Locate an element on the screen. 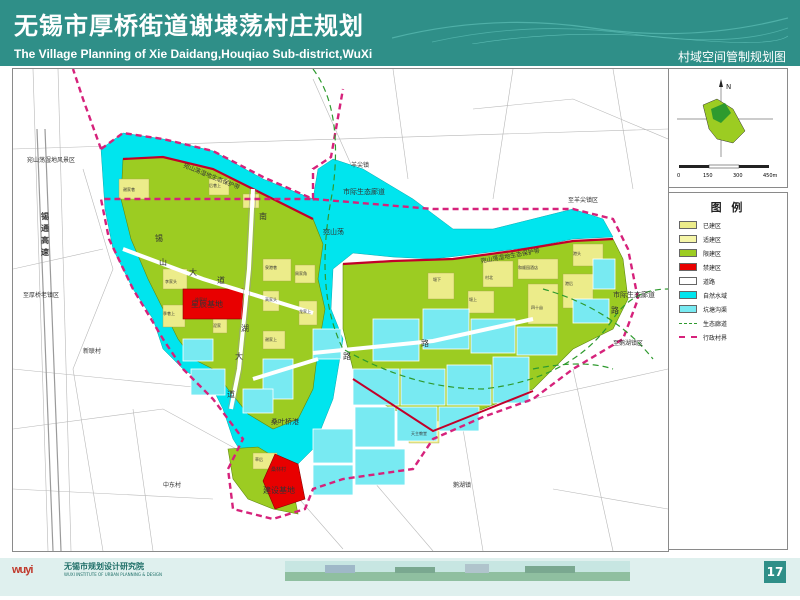 This screenshot has width=800, height=600. label-avenue-4: 道 is located at coordinates (221, 280).